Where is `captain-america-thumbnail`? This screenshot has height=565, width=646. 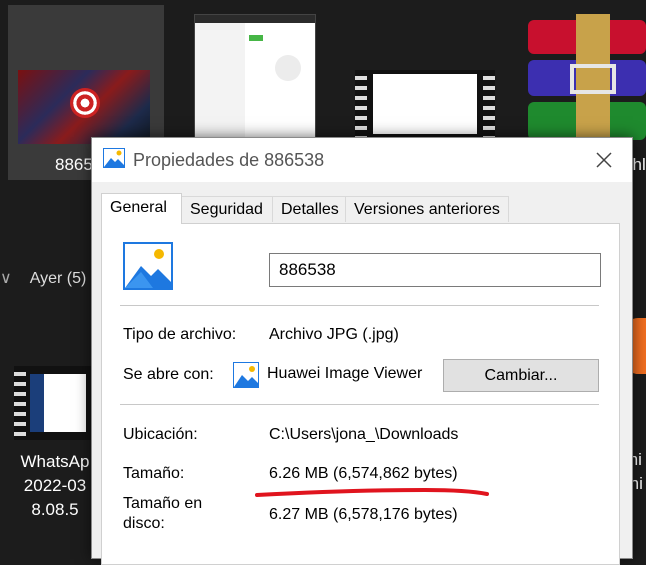 captain-america-thumbnail is located at coordinates (84, 107).